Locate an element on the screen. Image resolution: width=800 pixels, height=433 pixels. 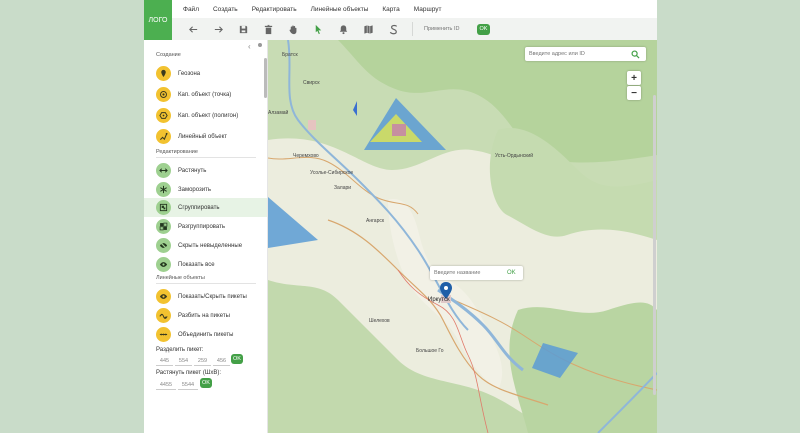
delete-button is located at coordinates (268, 29).